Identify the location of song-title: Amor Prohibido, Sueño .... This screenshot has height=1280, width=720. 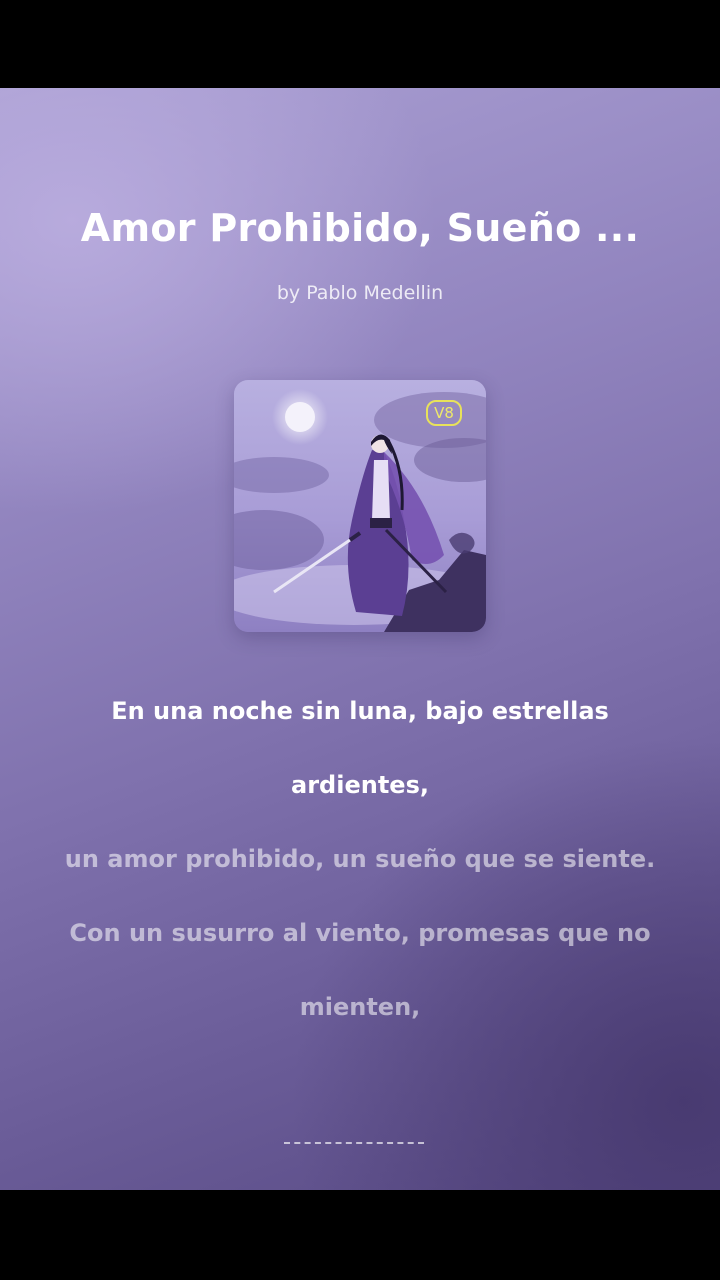
(360, 228).